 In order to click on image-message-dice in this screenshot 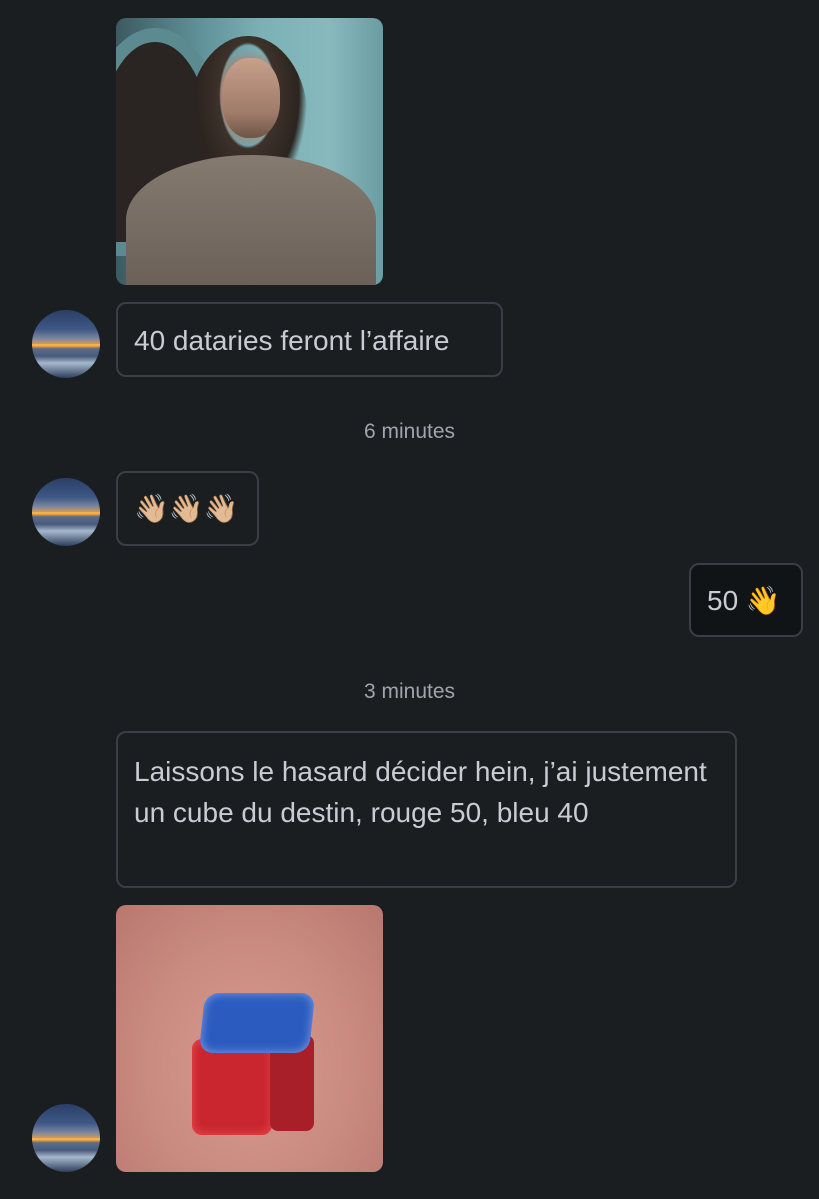, I will do `click(249, 1038)`.